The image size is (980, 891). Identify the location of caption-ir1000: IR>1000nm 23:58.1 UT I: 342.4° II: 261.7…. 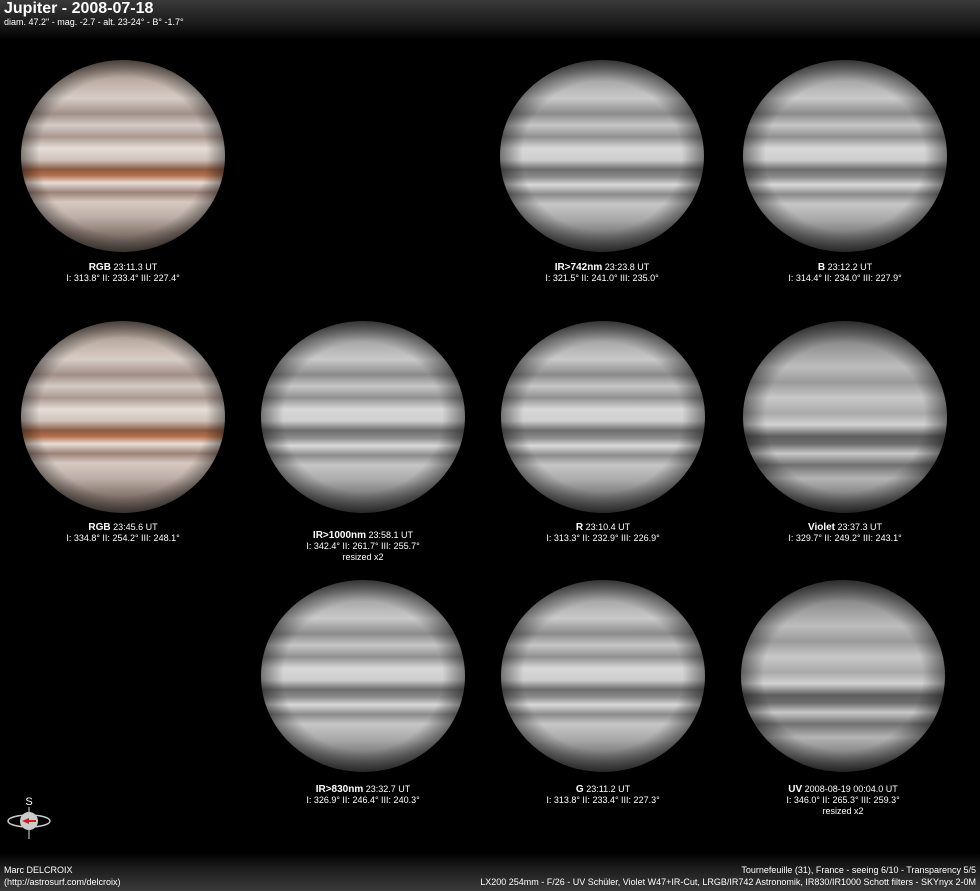
(363, 546).